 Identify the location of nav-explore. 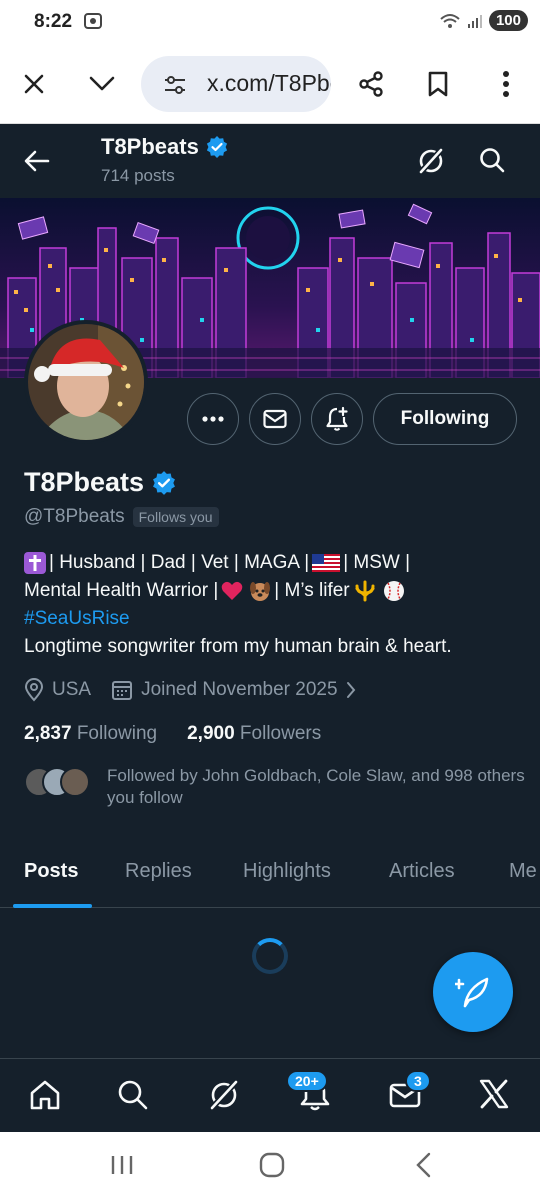
(133, 1097).